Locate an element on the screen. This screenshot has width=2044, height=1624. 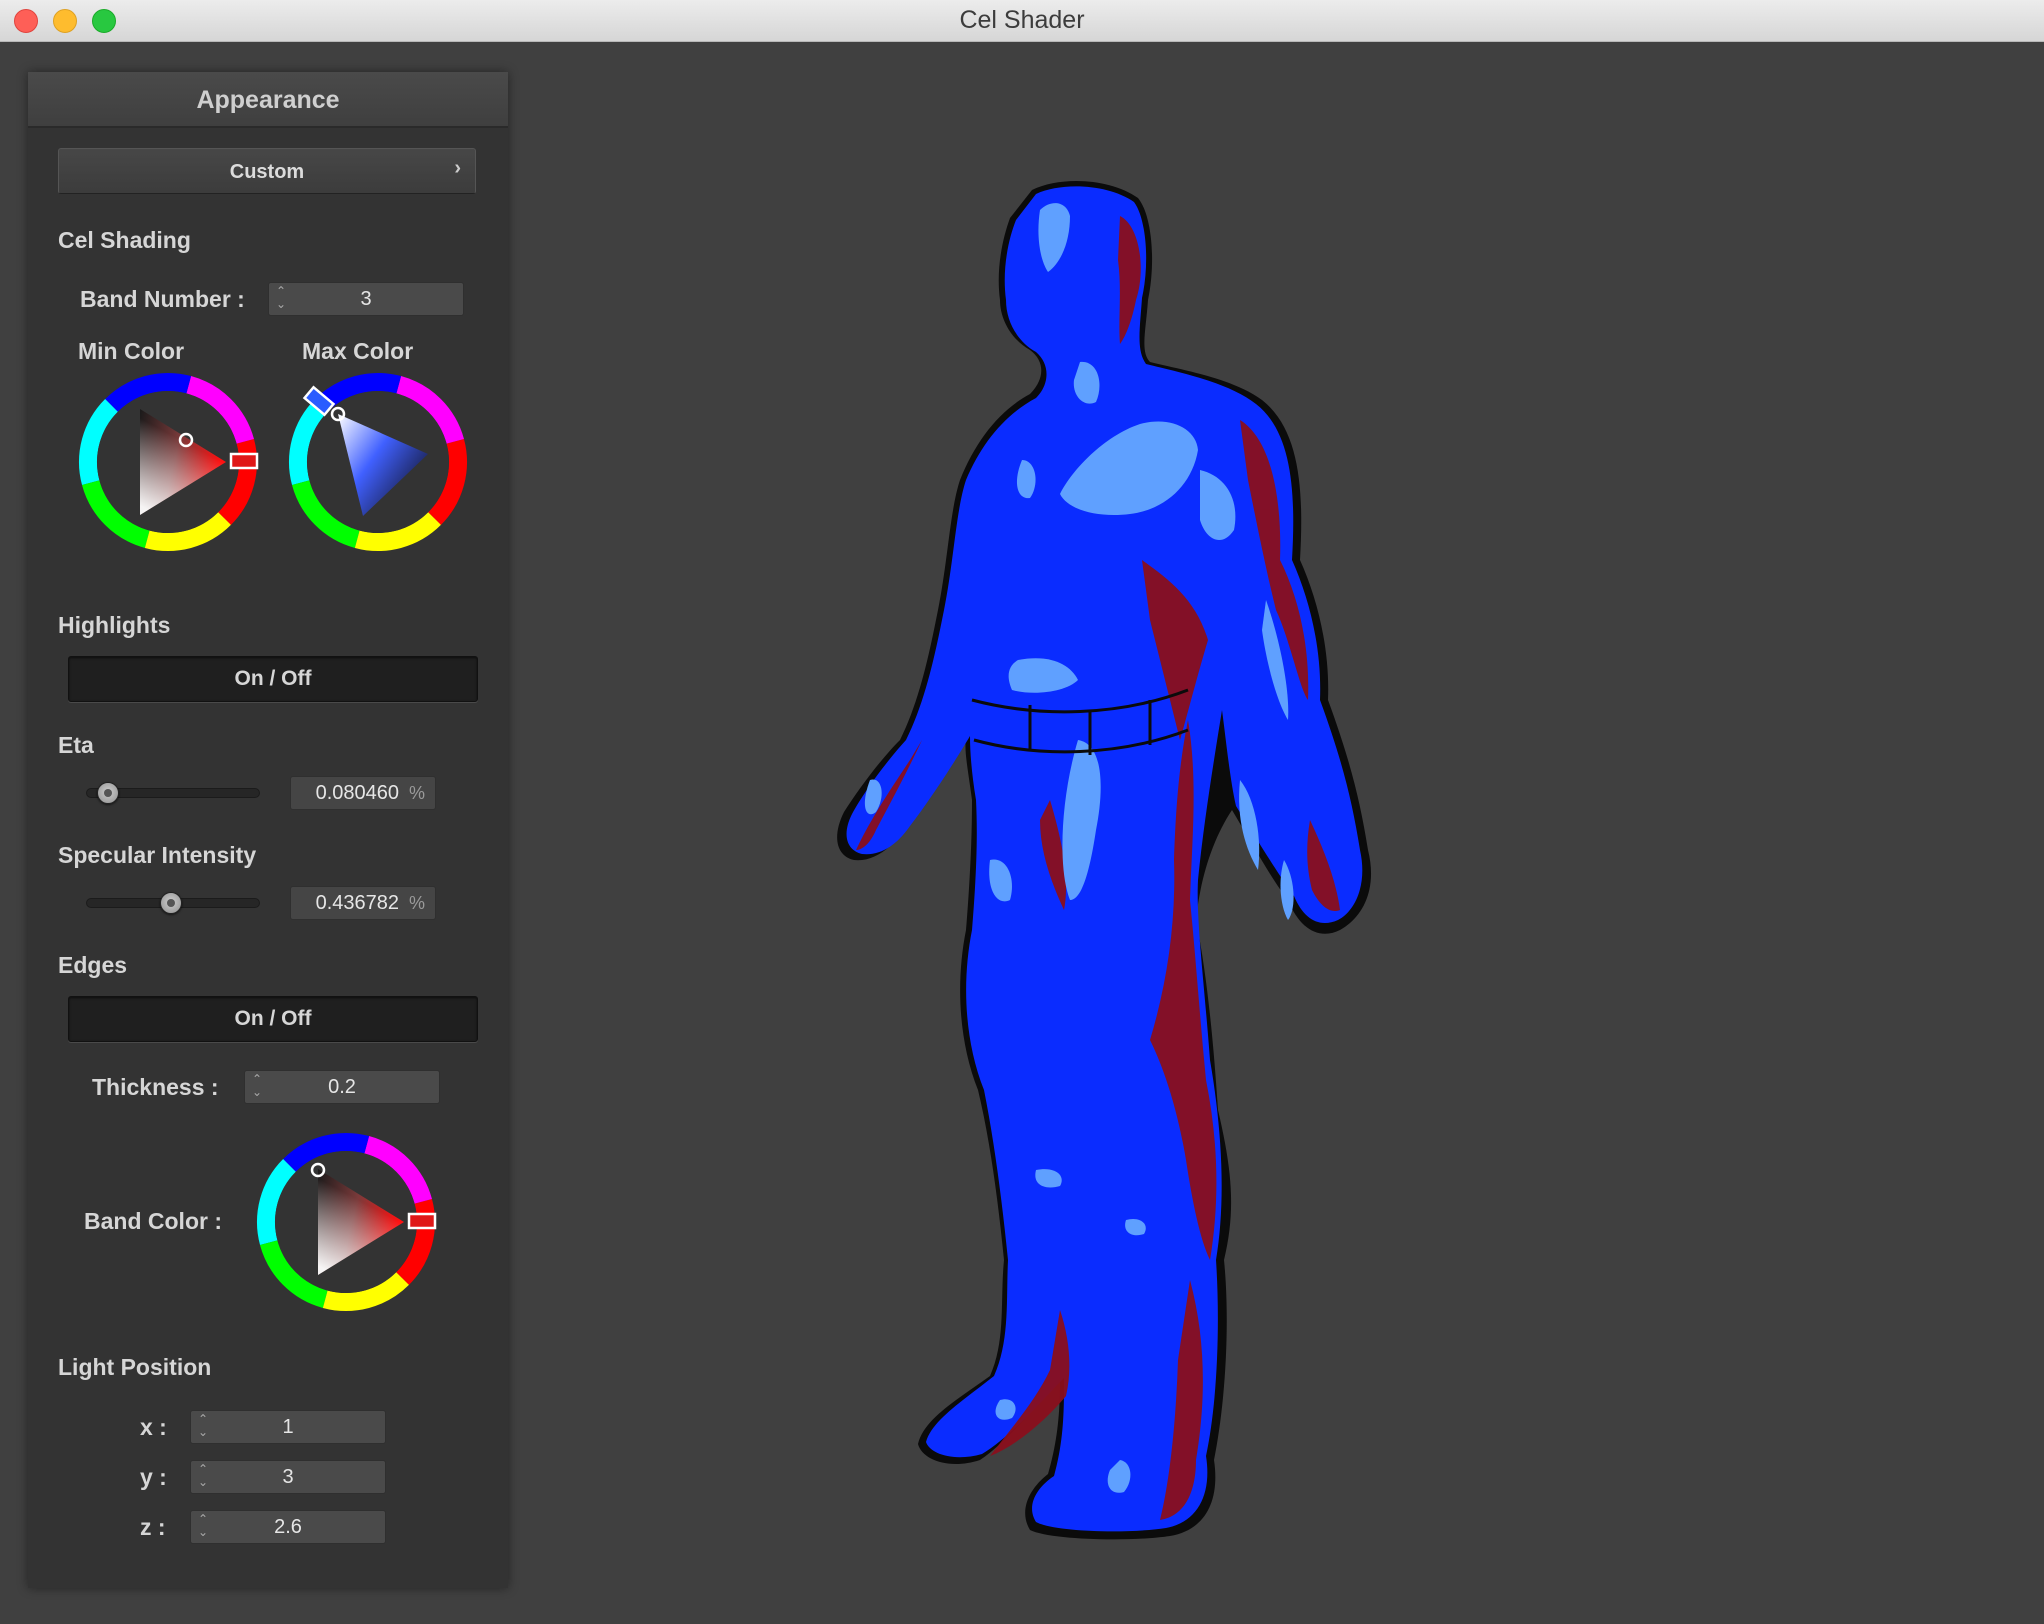
min-color-wheel is located at coordinates (168, 462).